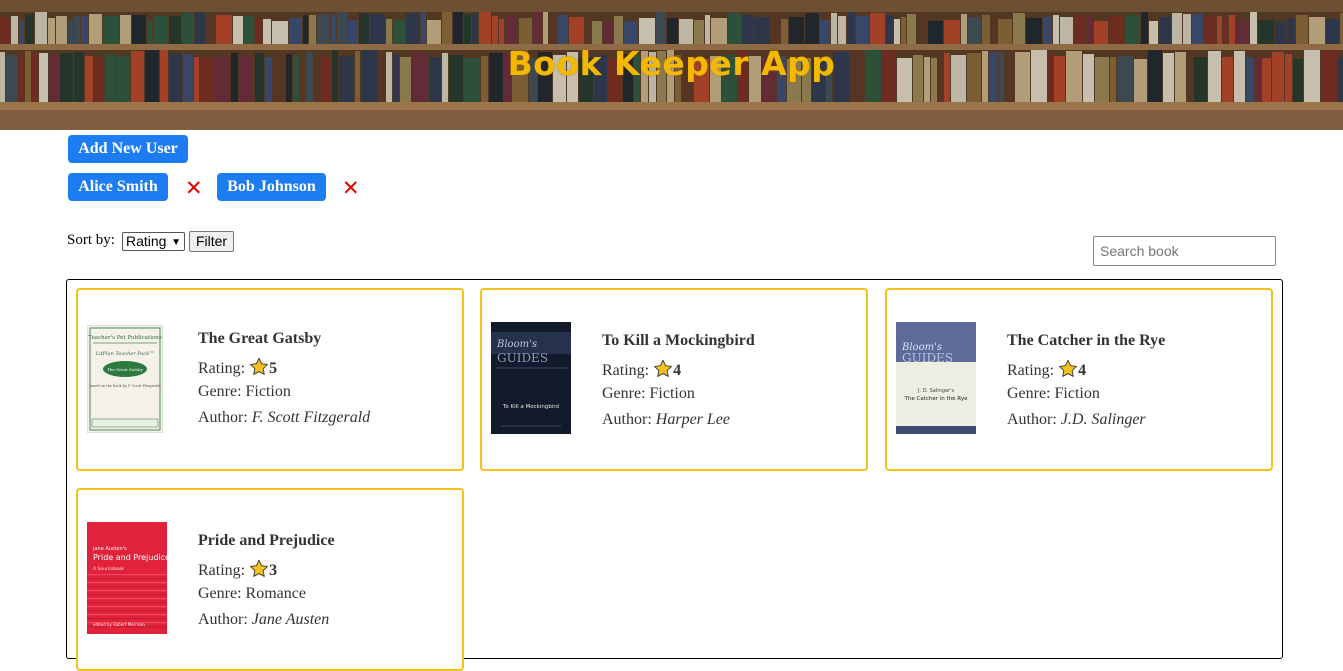 The height and width of the screenshot is (671, 1343). I want to click on book-author: Author: J.D. Salinger, so click(1137, 420).